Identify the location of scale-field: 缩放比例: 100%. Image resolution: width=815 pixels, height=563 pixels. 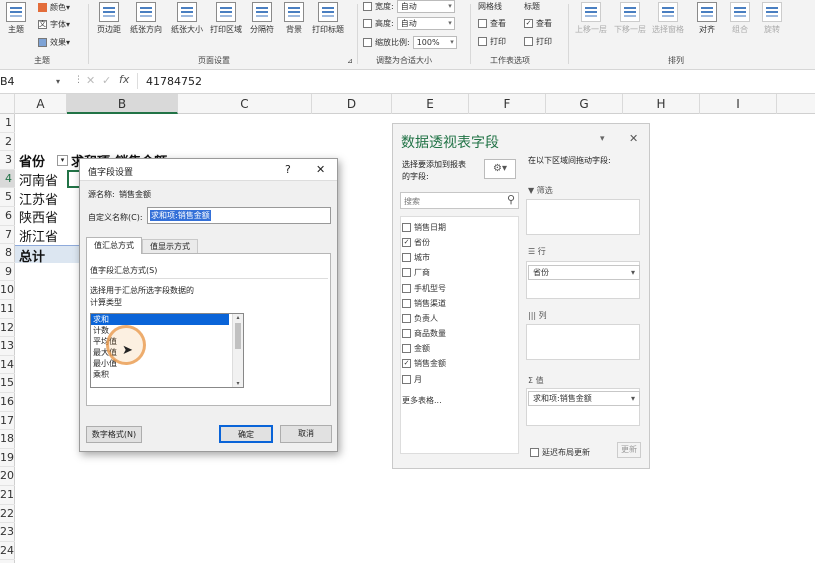
(410, 42).